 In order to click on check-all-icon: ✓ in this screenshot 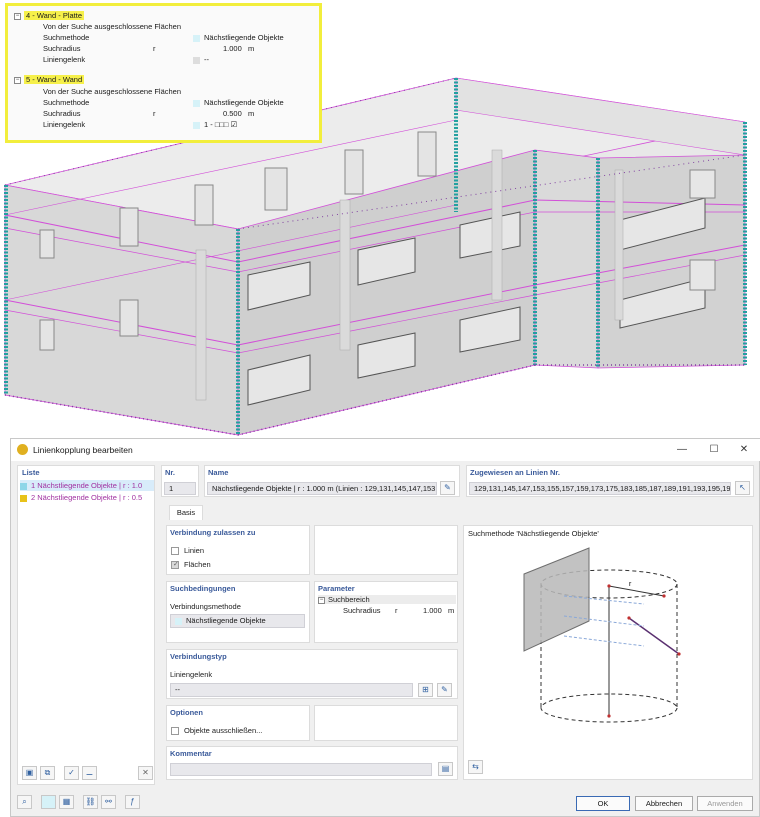, I will do `click(71, 773)`.